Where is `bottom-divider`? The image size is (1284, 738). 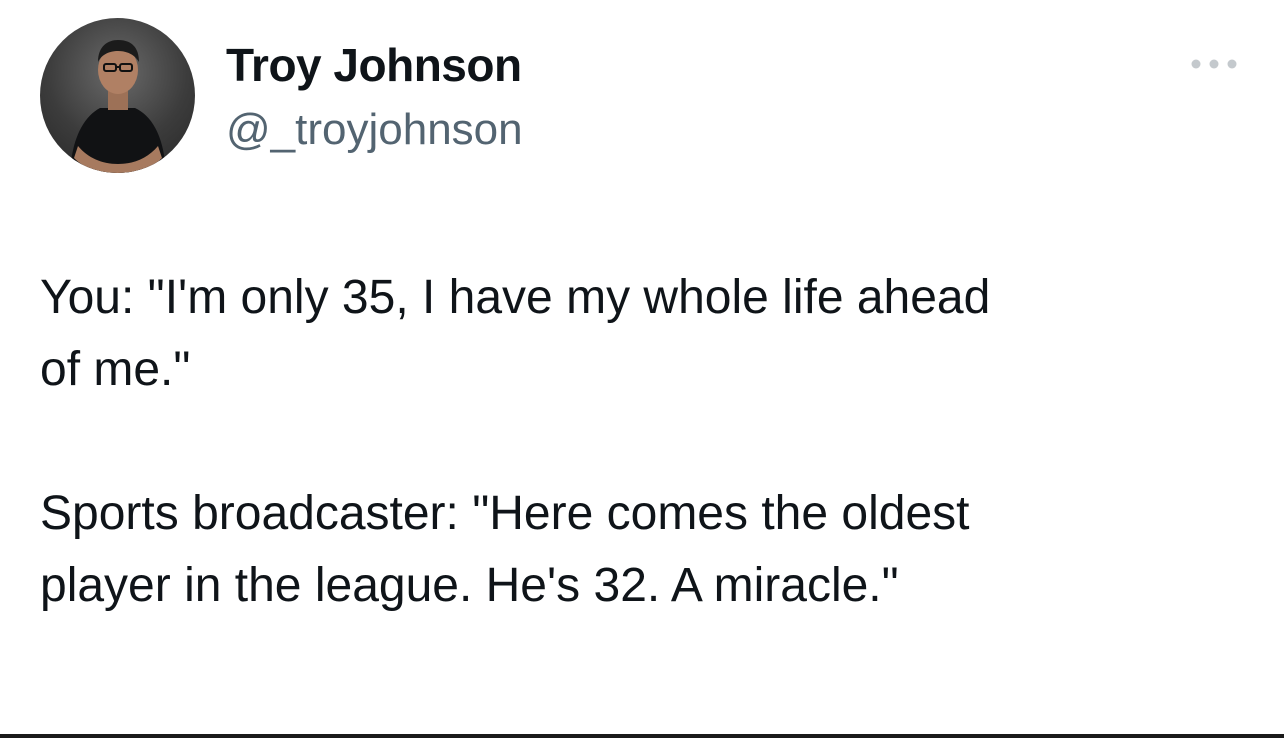 bottom-divider is located at coordinates (642, 736).